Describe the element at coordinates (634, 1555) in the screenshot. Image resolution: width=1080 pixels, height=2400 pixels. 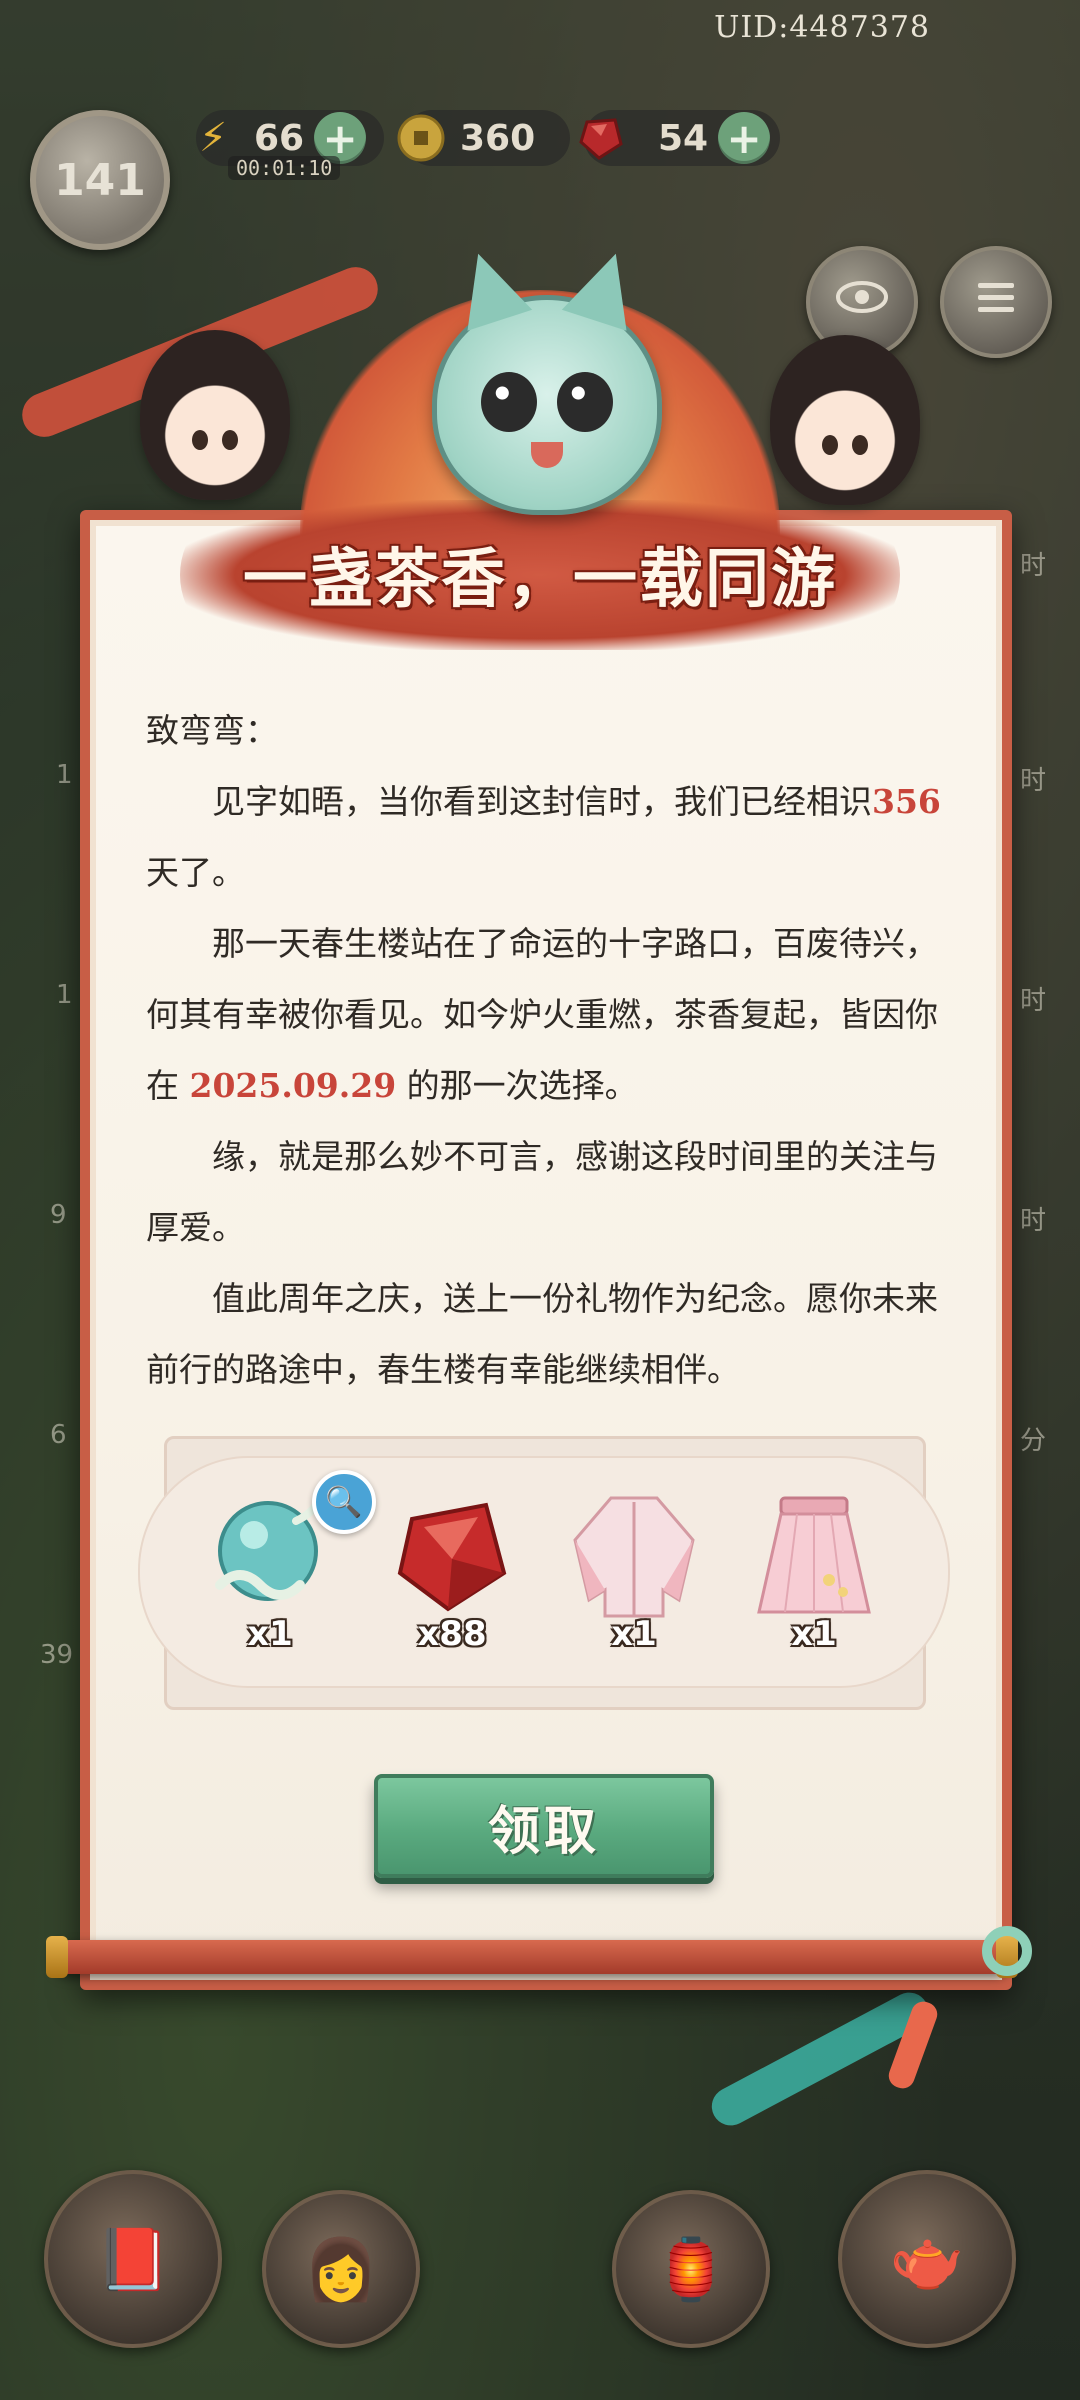
I see `pink-hanfu-top-icon` at that location.